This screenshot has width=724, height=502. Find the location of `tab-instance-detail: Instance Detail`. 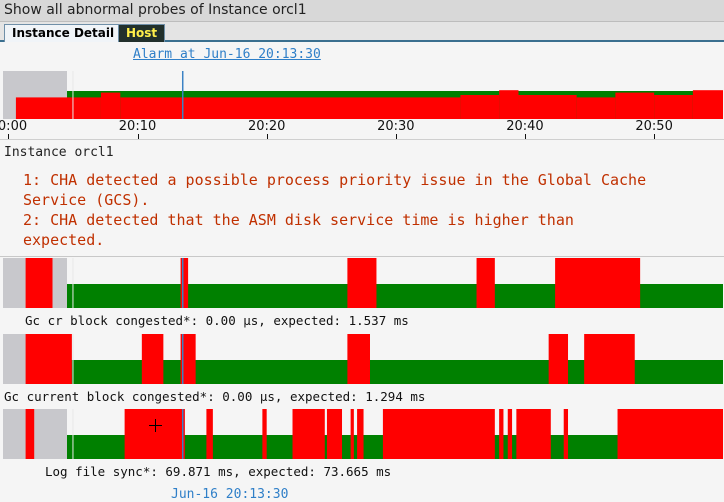

tab-instance-detail: Instance Detail is located at coordinates (63, 33).